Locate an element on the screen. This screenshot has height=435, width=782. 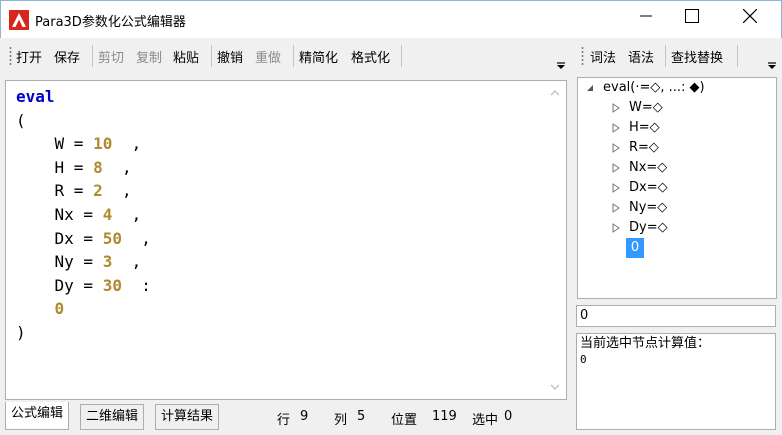
scroll-up-icon is located at coordinates (555, 93).